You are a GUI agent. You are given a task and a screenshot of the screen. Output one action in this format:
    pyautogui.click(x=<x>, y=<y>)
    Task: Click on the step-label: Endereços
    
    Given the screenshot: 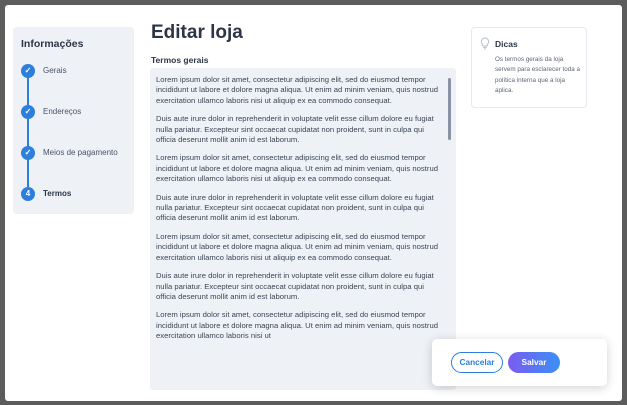 What is the action you would take?
    pyautogui.click(x=62, y=111)
    